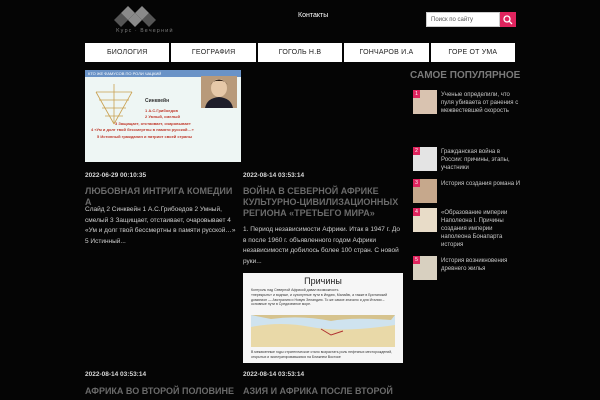 This screenshot has width=600, height=400. I want to click on sidebar-rank: 1, so click(416, 94).